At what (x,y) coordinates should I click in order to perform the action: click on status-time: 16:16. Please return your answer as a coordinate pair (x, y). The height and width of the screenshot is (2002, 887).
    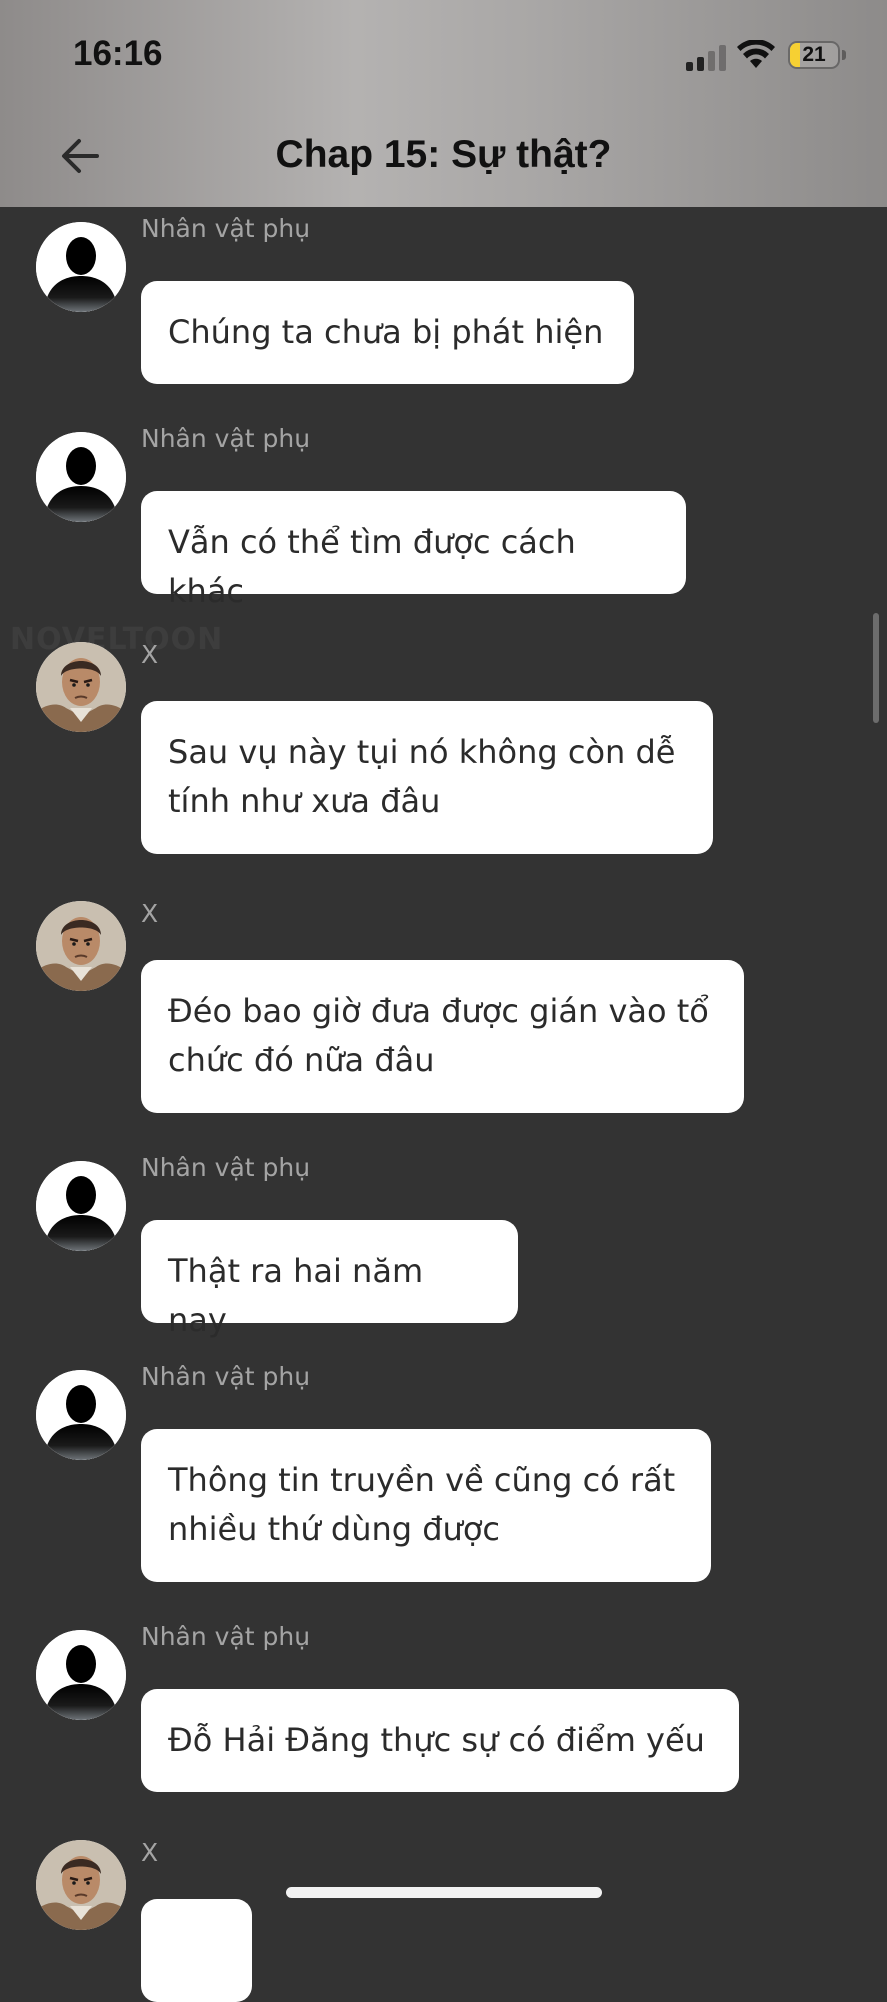
    Looking at the image, I should click on (118, 53).